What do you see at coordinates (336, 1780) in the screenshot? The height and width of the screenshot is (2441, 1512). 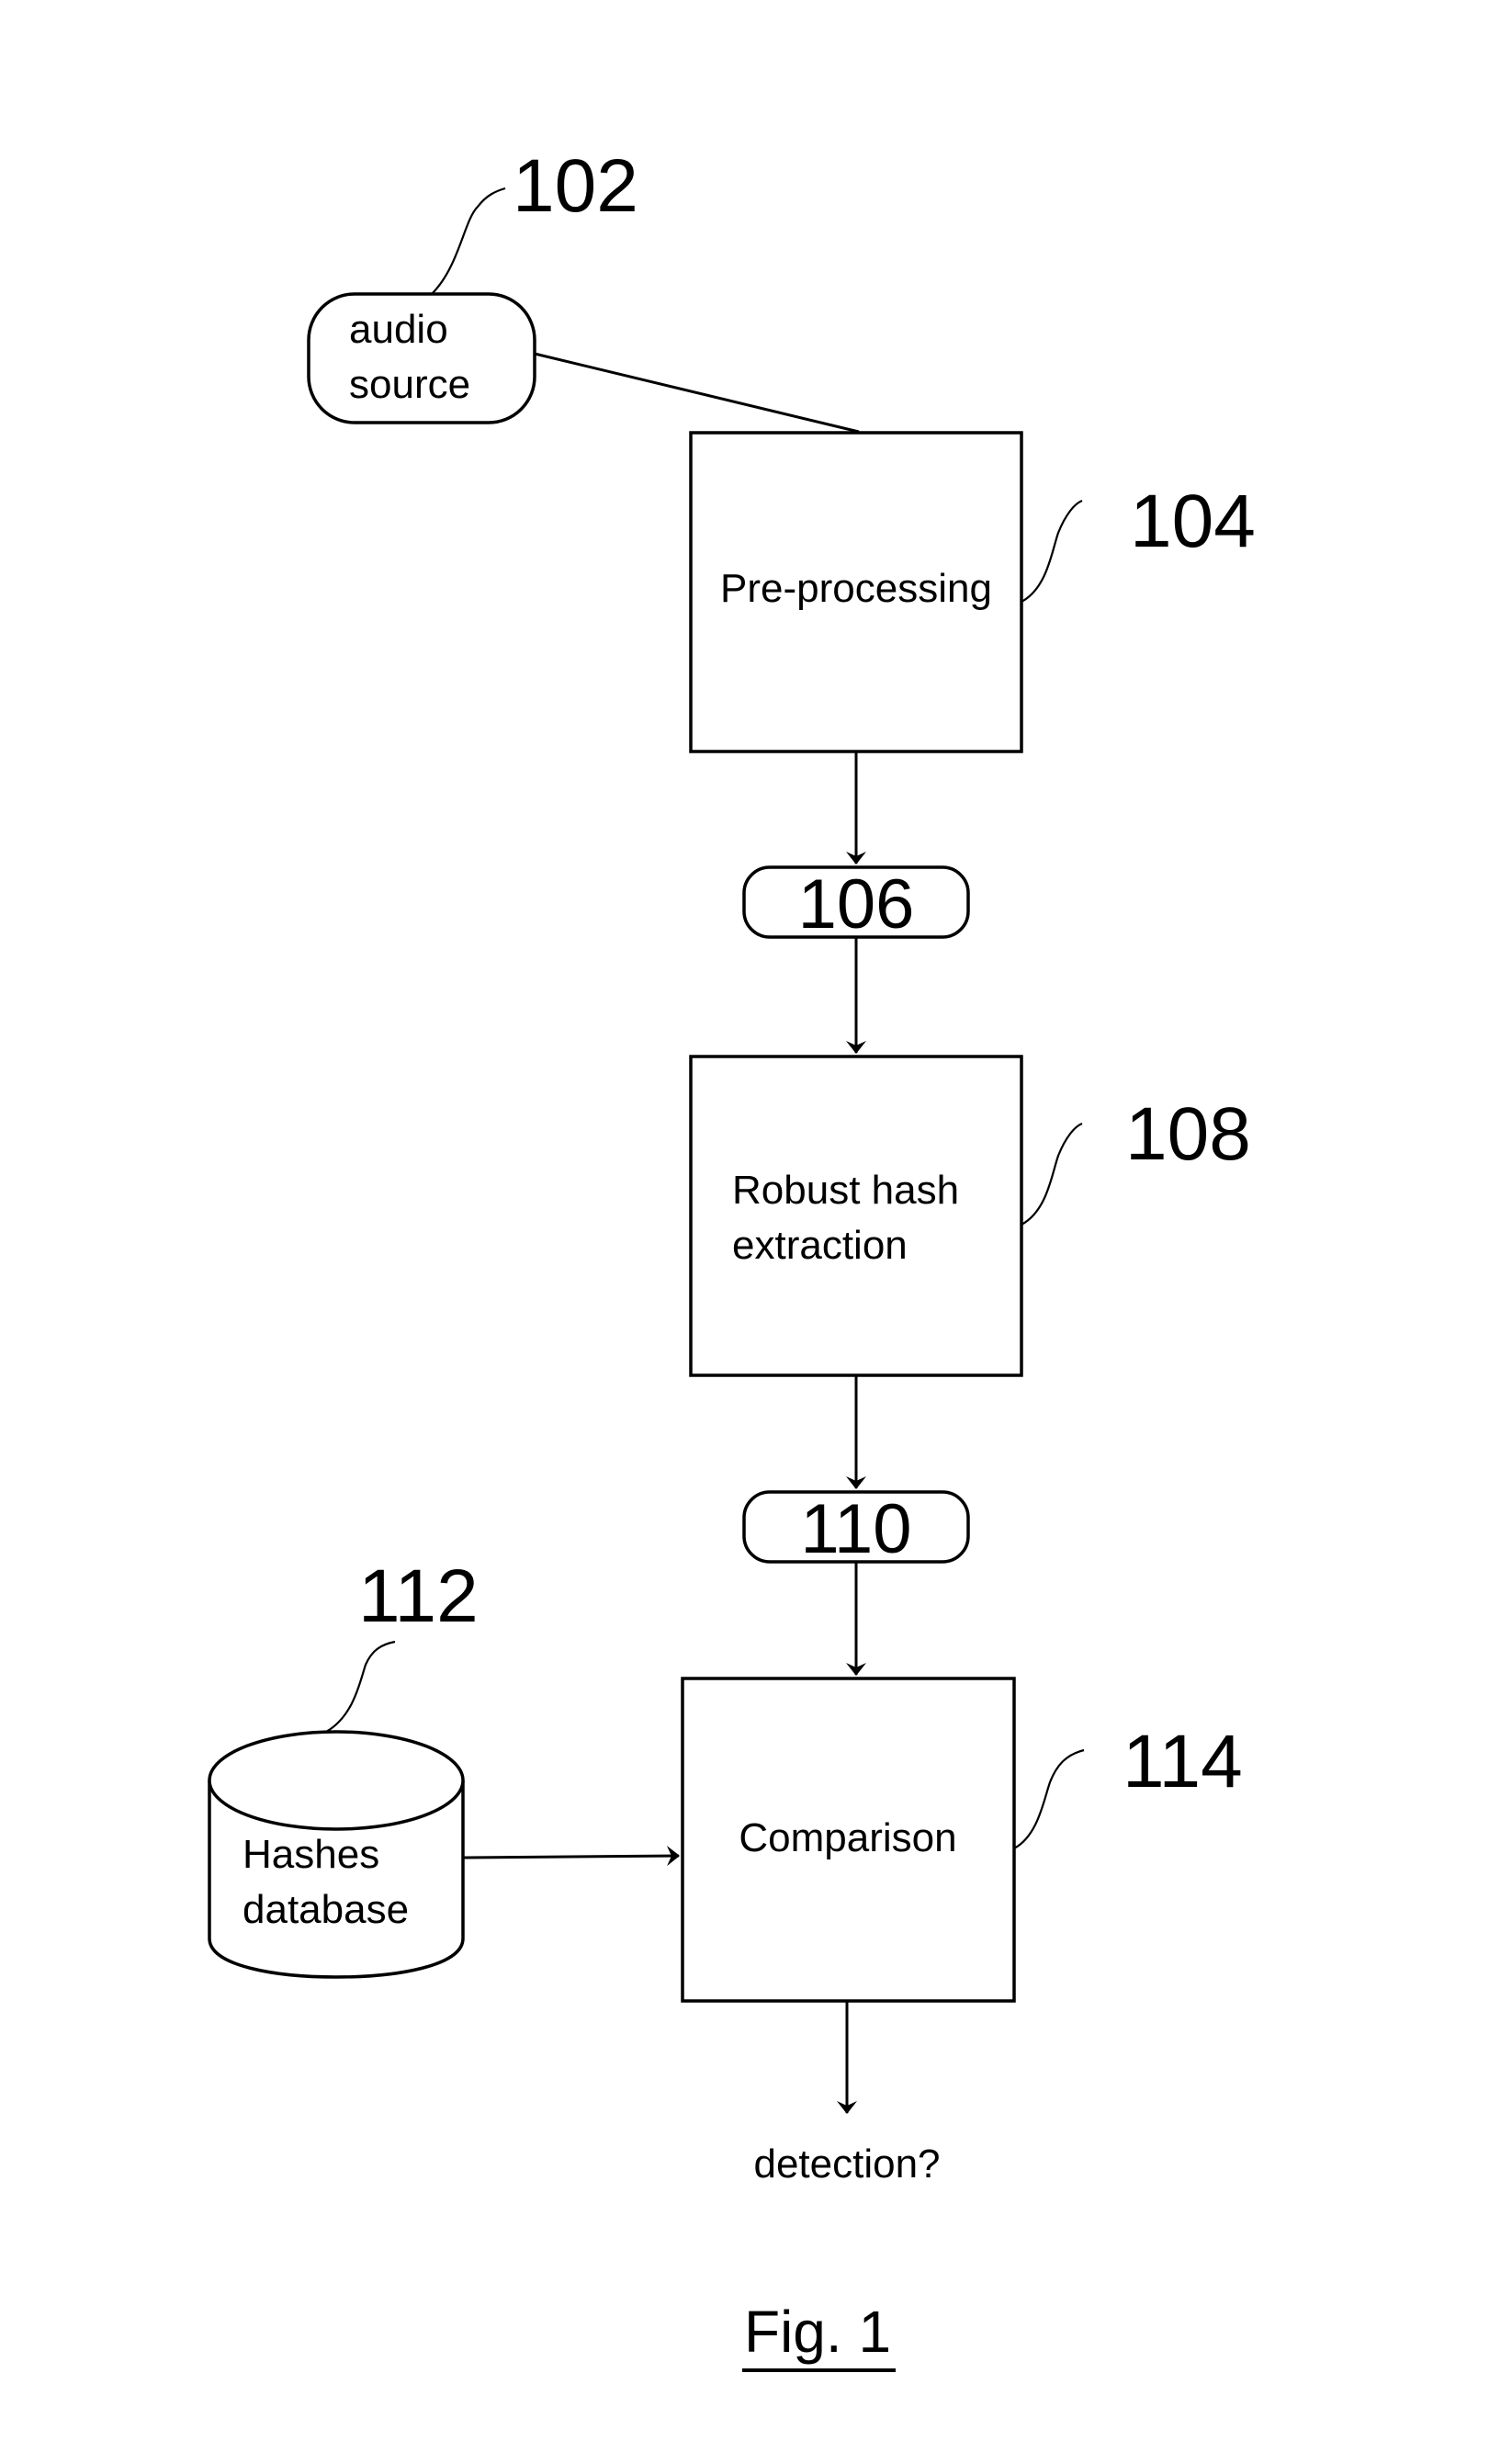 I see `database-cylinder-top` at bounding box center [336, 1780].